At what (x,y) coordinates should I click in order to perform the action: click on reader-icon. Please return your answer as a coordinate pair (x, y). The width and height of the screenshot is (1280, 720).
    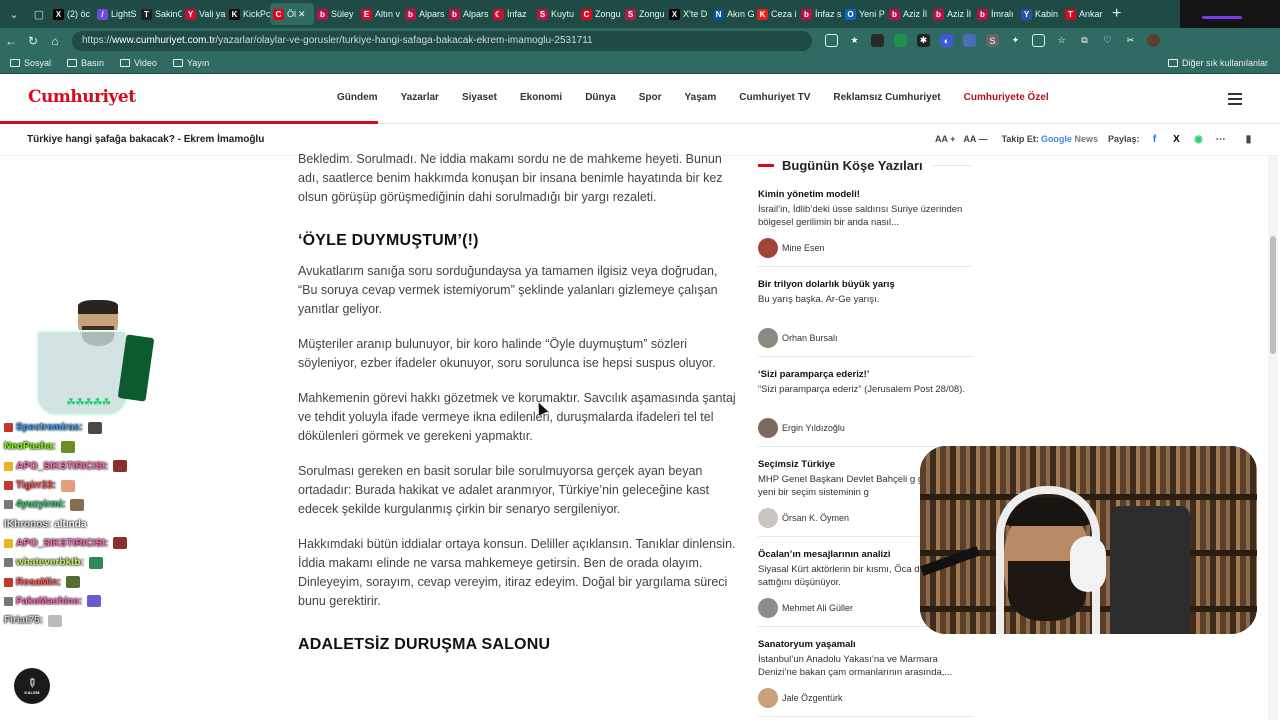
    Looking at the image, I should click on (831, 40).